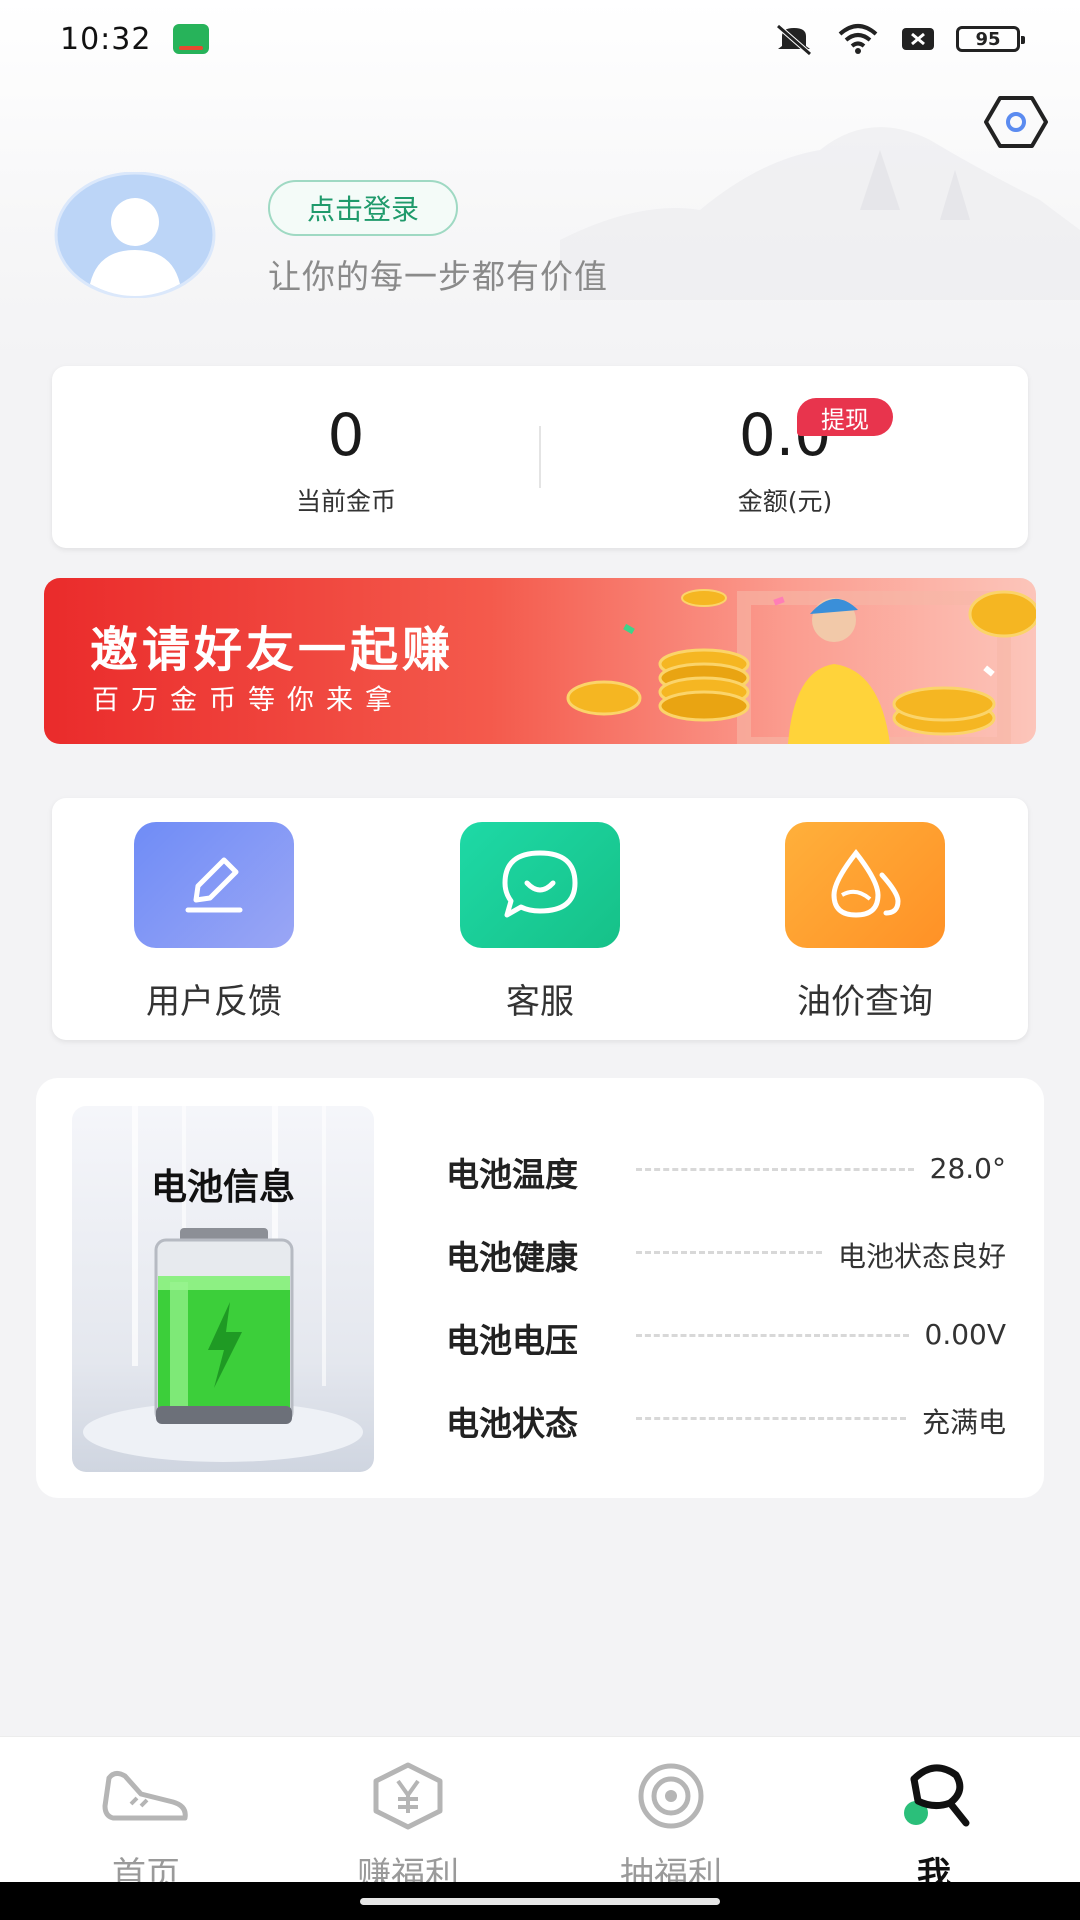 This screenshot has width=1080, height=1920. I want to click on battery-health-label: 电池健康, so click(512, 1257).